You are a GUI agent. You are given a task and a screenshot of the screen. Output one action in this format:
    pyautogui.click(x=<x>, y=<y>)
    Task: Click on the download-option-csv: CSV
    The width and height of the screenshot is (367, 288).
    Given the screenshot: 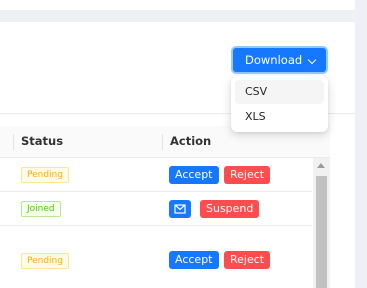 What is the action you would take?
    pyautogui.click(x=279, y=92)
    